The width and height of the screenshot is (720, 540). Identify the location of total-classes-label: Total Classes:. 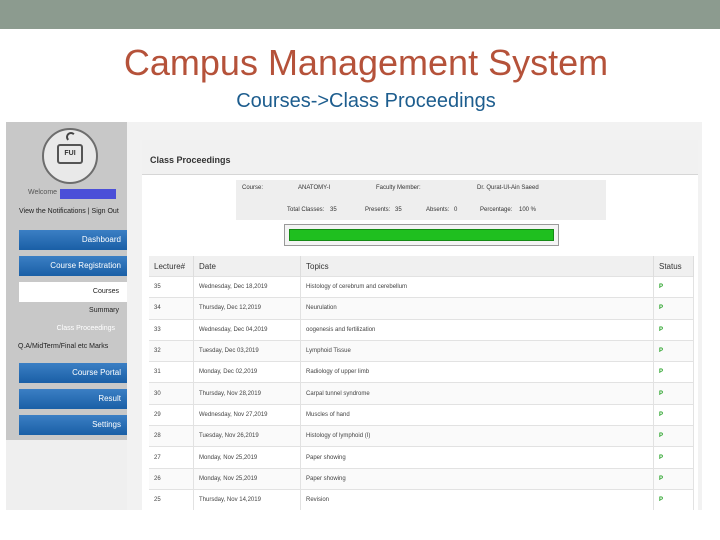
(306, 210).